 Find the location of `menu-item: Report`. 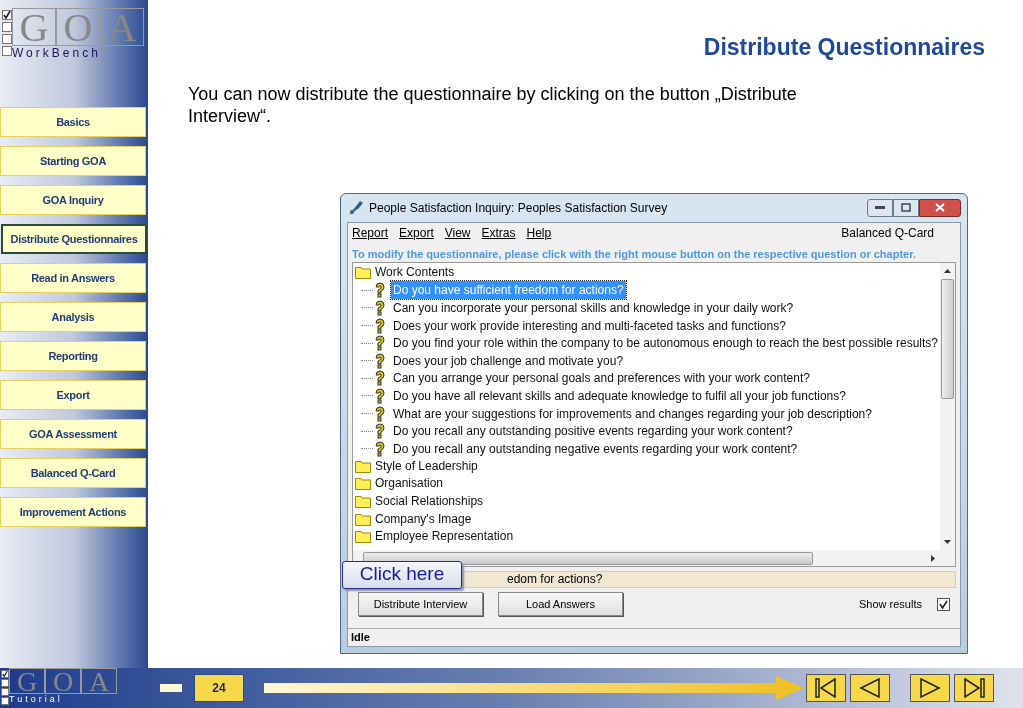

menu-item: Report is located at coordinates (370, 232).